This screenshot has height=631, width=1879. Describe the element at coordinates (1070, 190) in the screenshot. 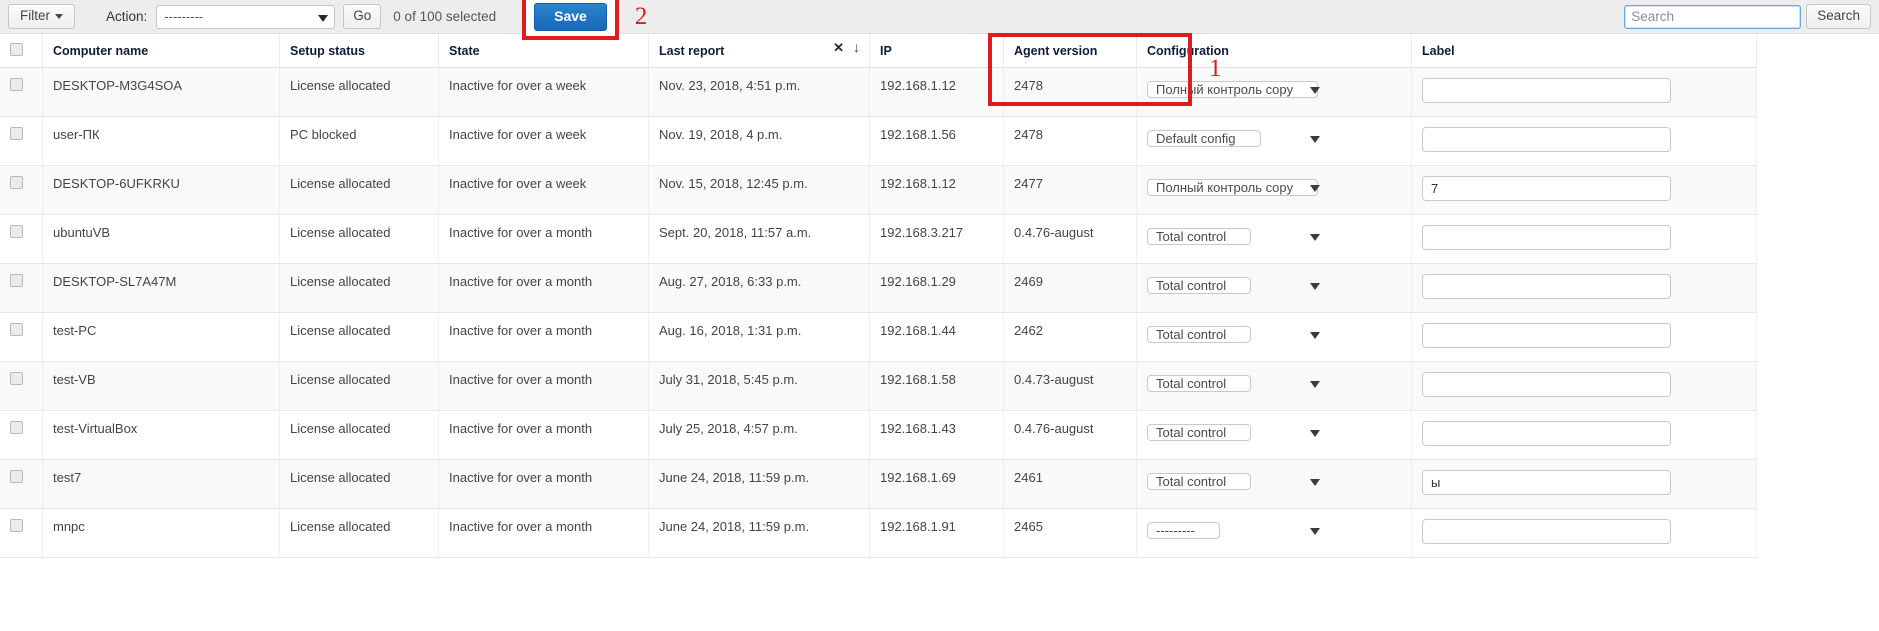

I see `cell-agent-version: 2477` at that location.